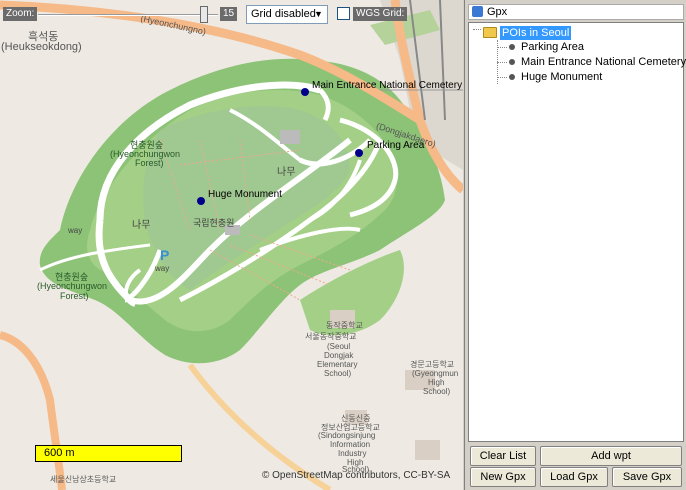 This screenshot has width=686, height=490. I want to click on poi-label-huge-monument: Huge Monument, so click(245, 194).